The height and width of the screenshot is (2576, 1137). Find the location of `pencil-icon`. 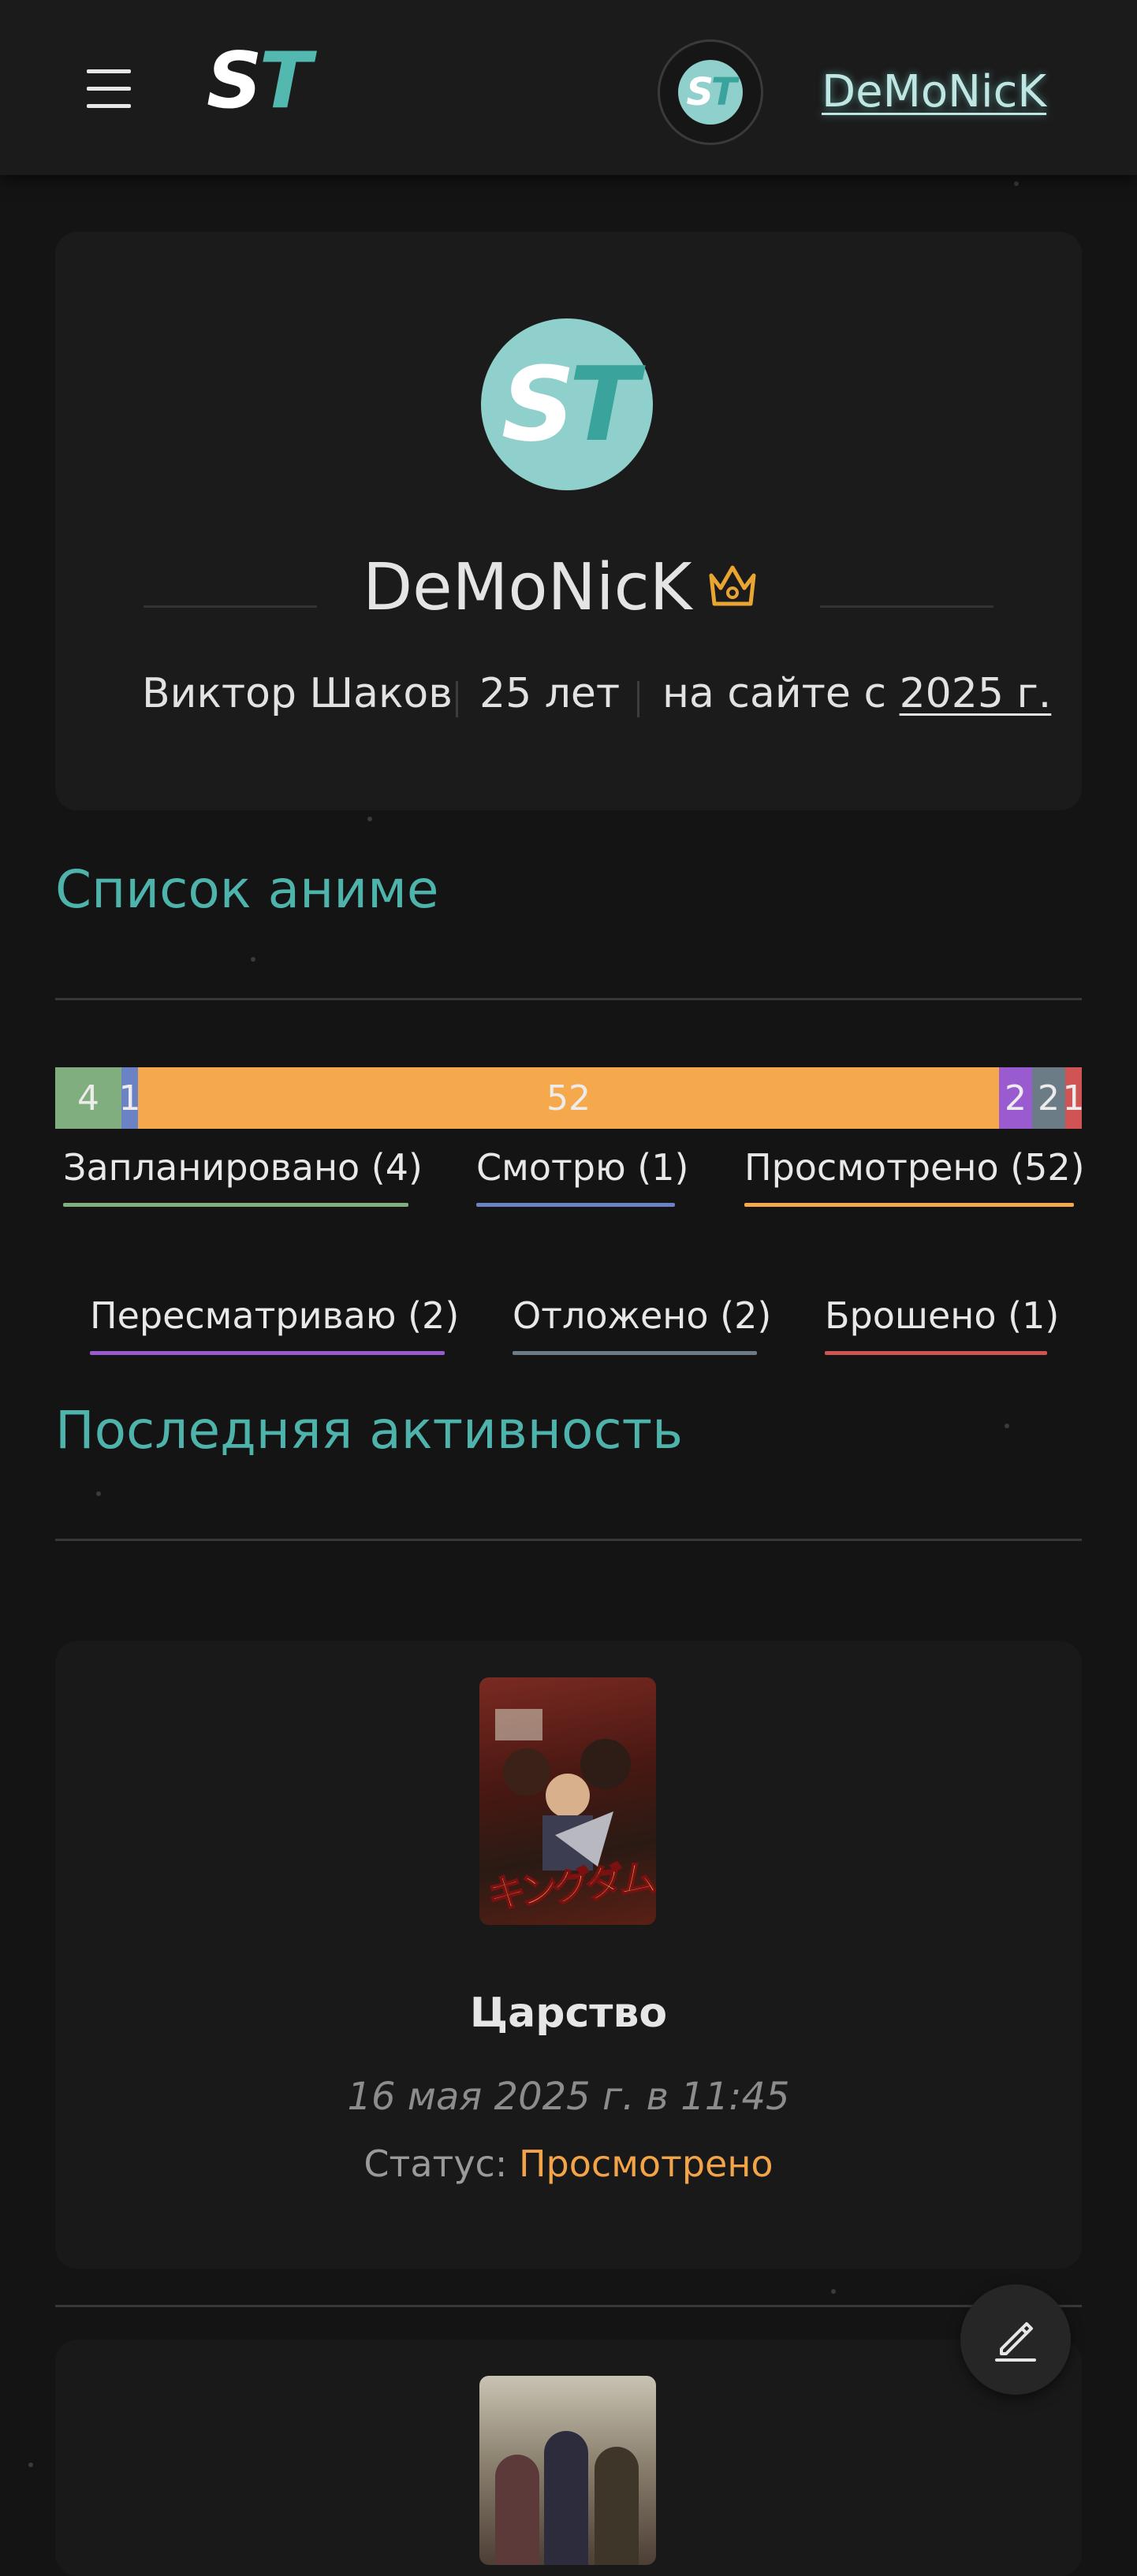

pencil-icon is located at coordinates (1015, 2342).